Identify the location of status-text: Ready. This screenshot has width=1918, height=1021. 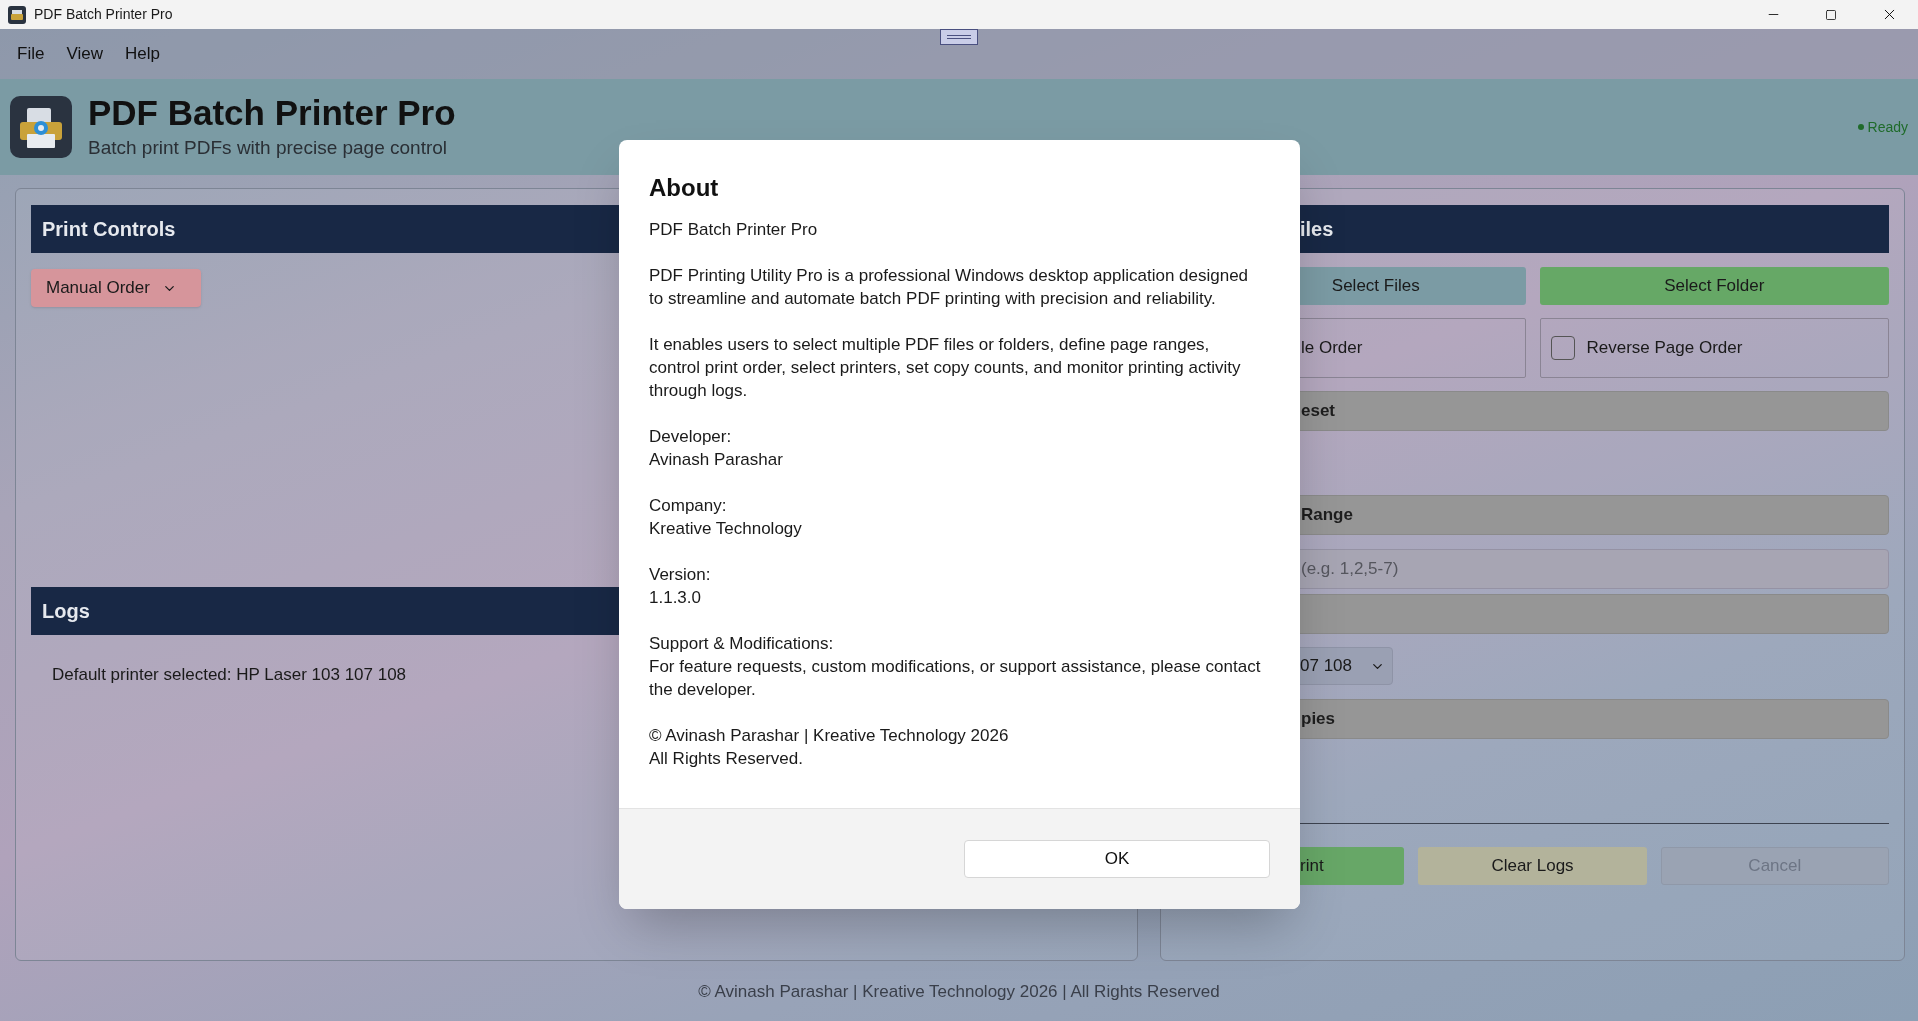
(1887, 127).